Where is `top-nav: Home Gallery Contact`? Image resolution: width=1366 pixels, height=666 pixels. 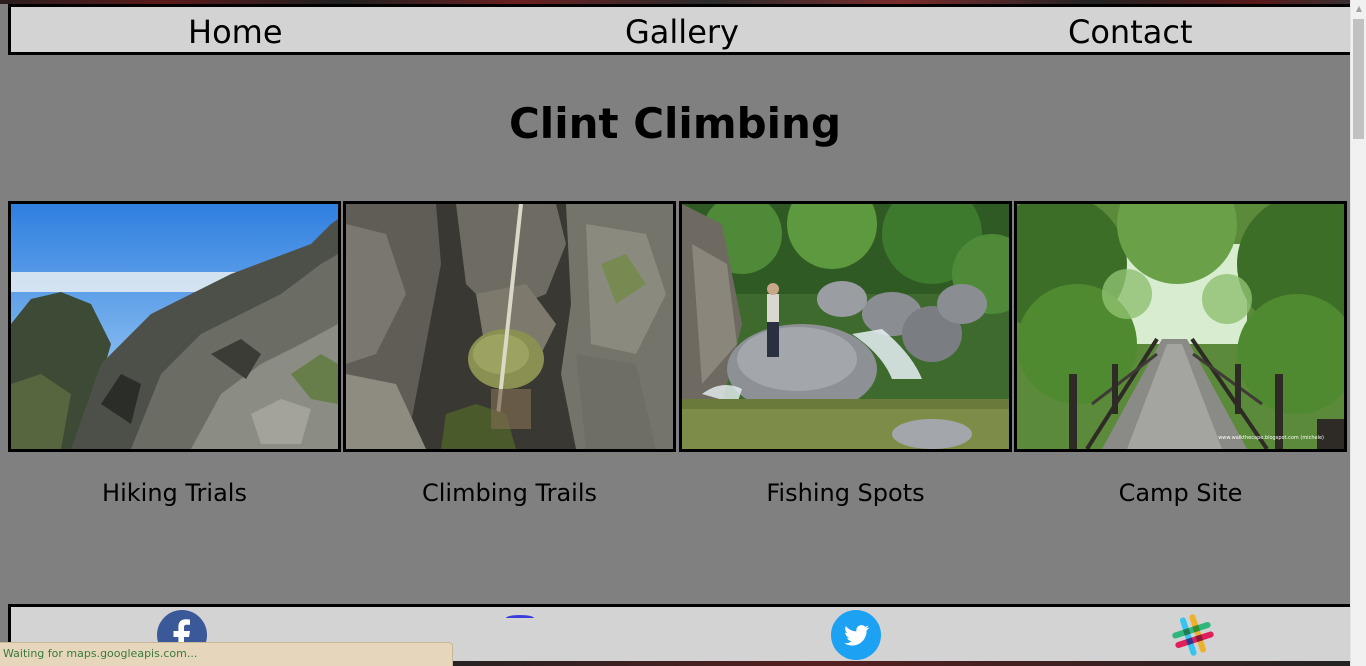 top-nav: Home Gallery Contact is located at coordinates (679, 29).